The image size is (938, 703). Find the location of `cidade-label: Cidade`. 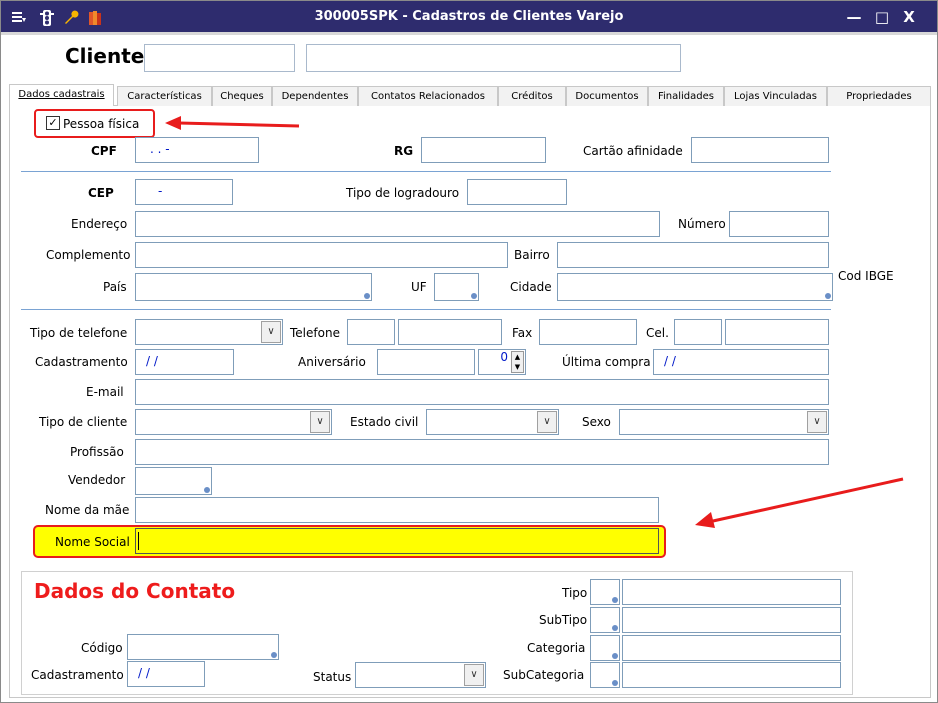

cidade-label: Cidade is located at coordinates (531, 287).